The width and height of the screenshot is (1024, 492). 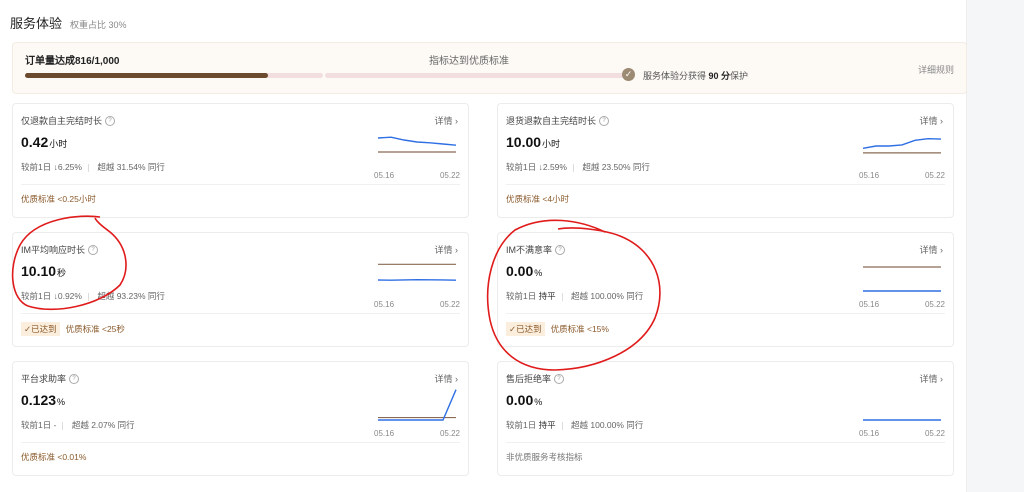 I want to click on standard-text: 优质标准 <0.01%, so click(x=54, y=457).